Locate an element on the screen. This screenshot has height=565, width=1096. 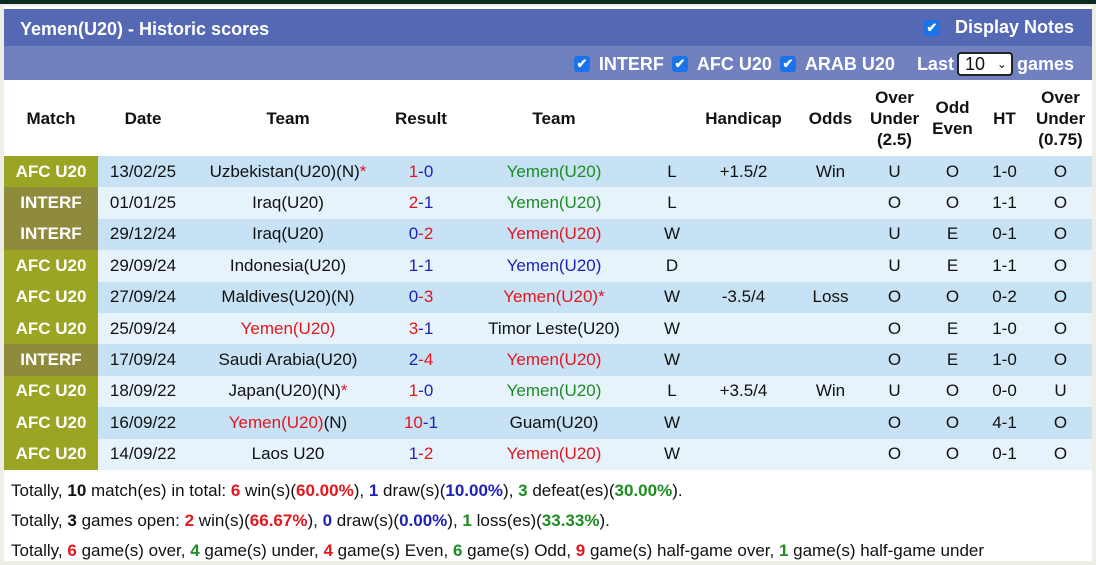
ou25-line1: Over is located at coordinates (894, 97).